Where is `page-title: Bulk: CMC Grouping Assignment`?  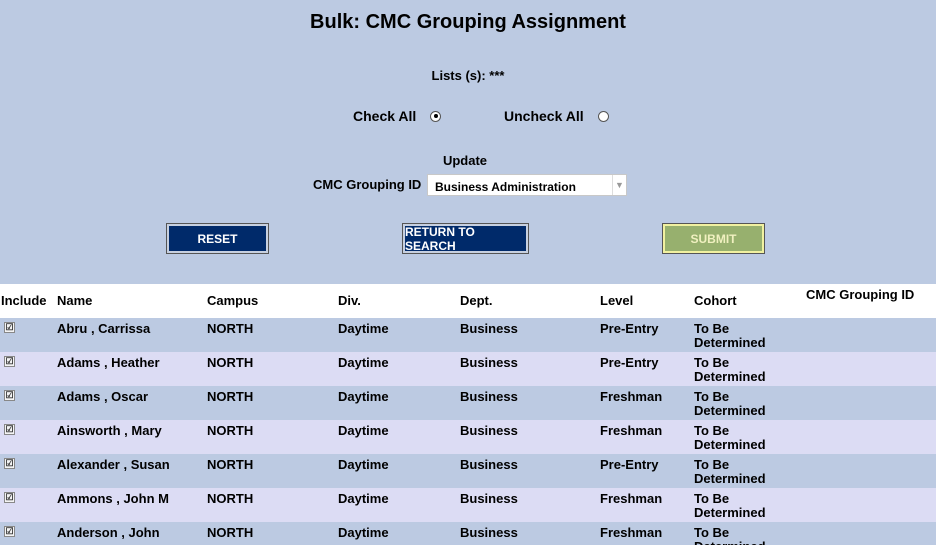
page-title: Bulk: CMC Grouping Assignment is located at coordinates (468, 22).